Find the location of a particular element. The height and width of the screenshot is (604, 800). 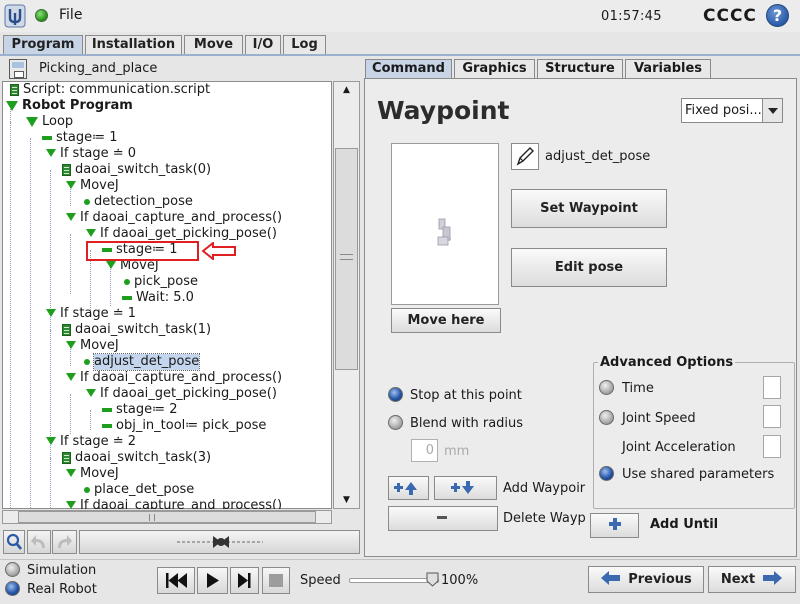

tree-node: stage≔ 2 is located at coordinates (140, 410).